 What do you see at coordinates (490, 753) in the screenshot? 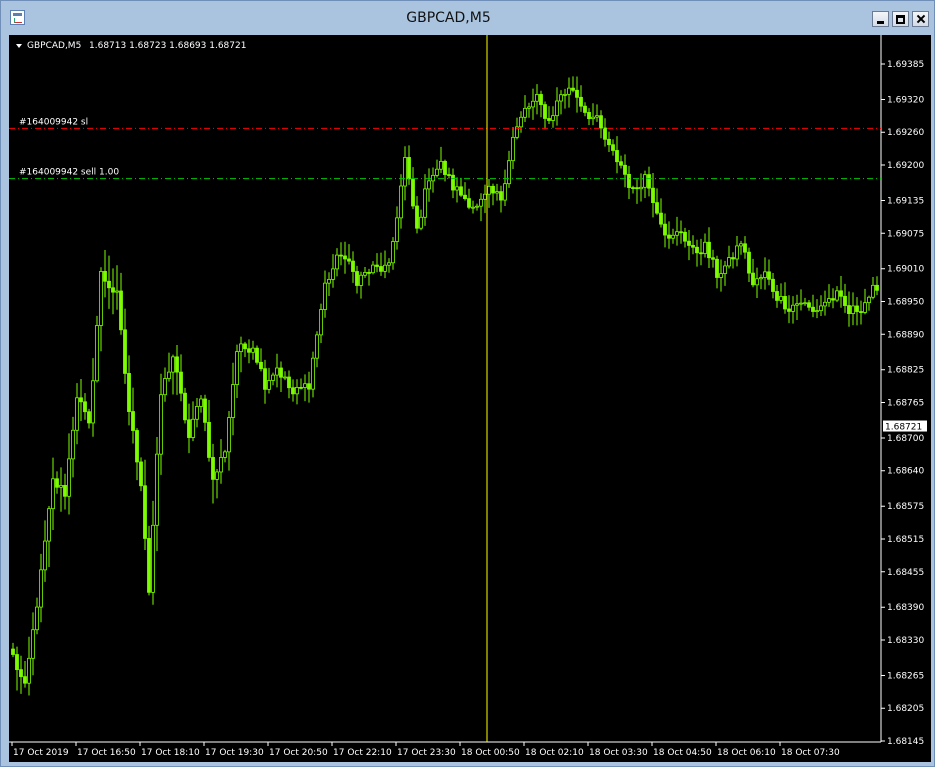
I see `time-tick-label: 18 Oct 00:50` at bounding box center [490, 753].